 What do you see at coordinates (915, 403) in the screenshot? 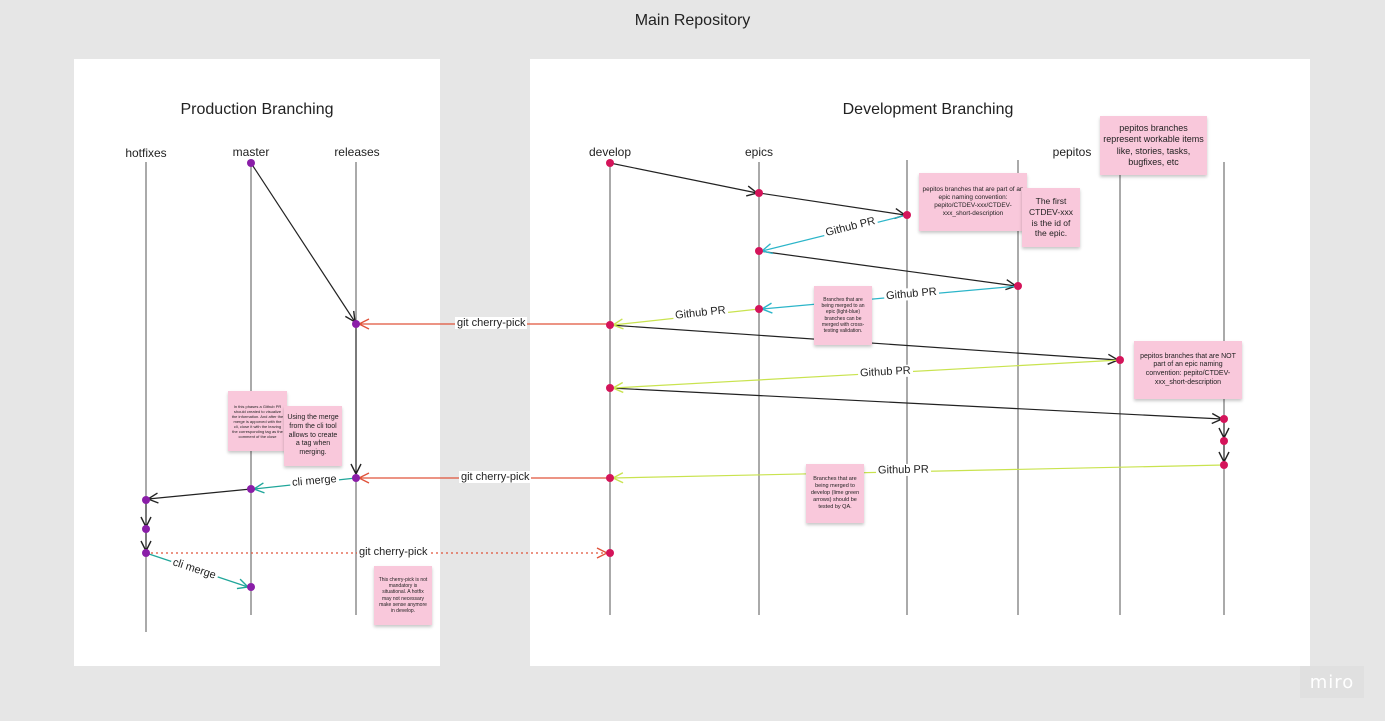
I see `arrow-develop-to-pepito2` at bounding box center [915, 403].